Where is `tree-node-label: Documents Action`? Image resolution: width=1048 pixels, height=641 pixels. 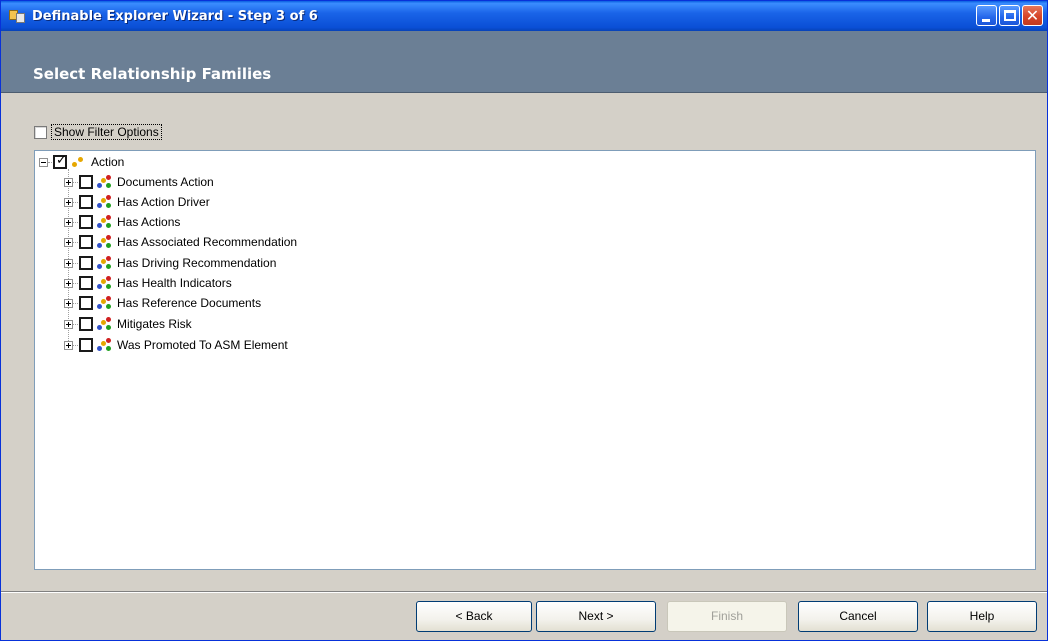
tree-node-label: Documents Action is located at coordinates (165, 182).